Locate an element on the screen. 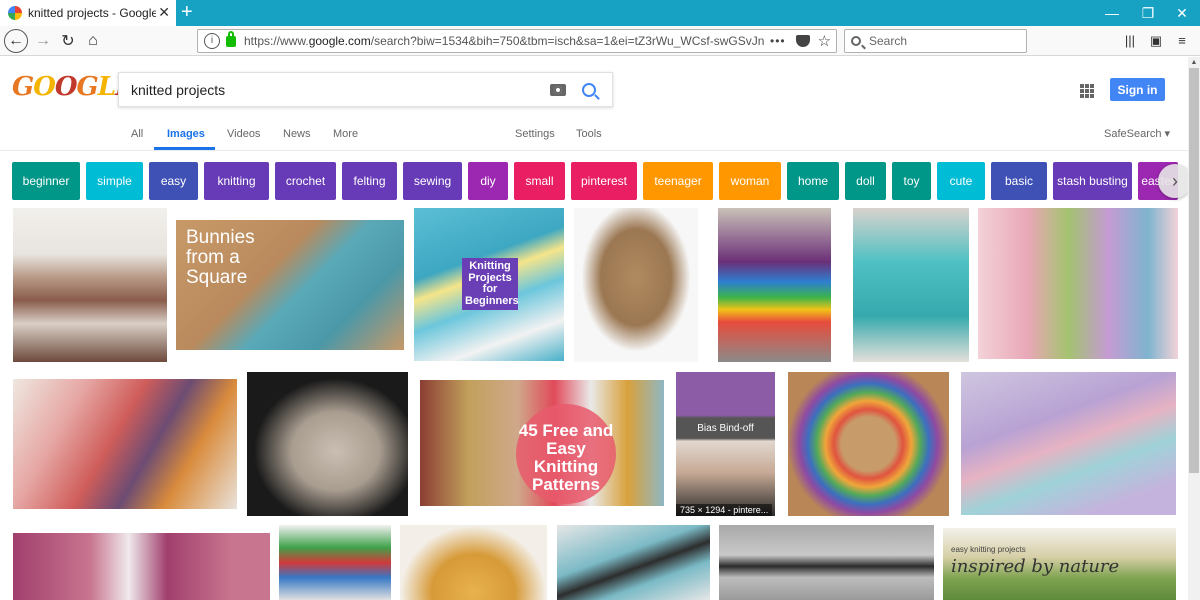  search-icon is located at coordinates (856, 41).